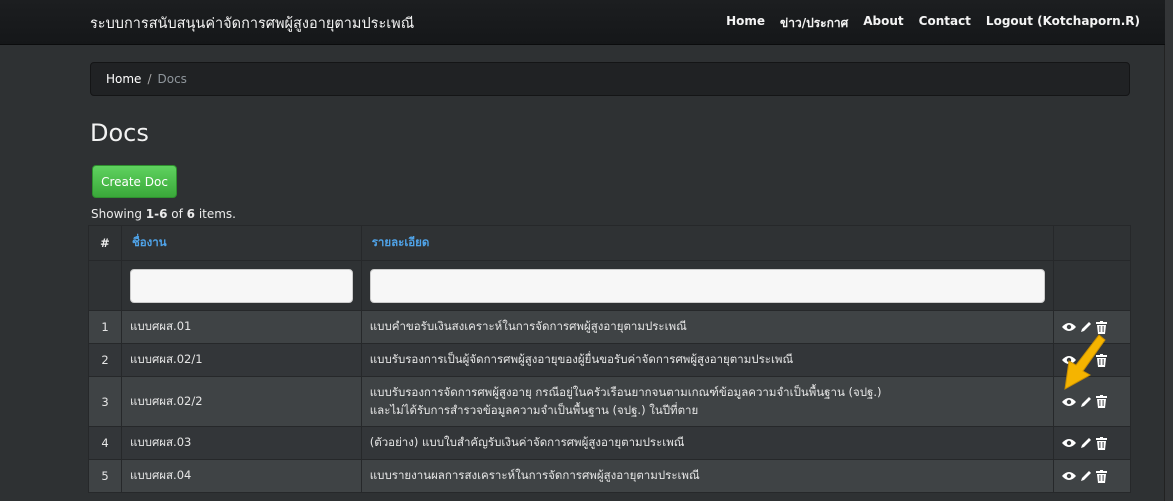  I want to click on nav-contact: Contact, so click(945, 23).